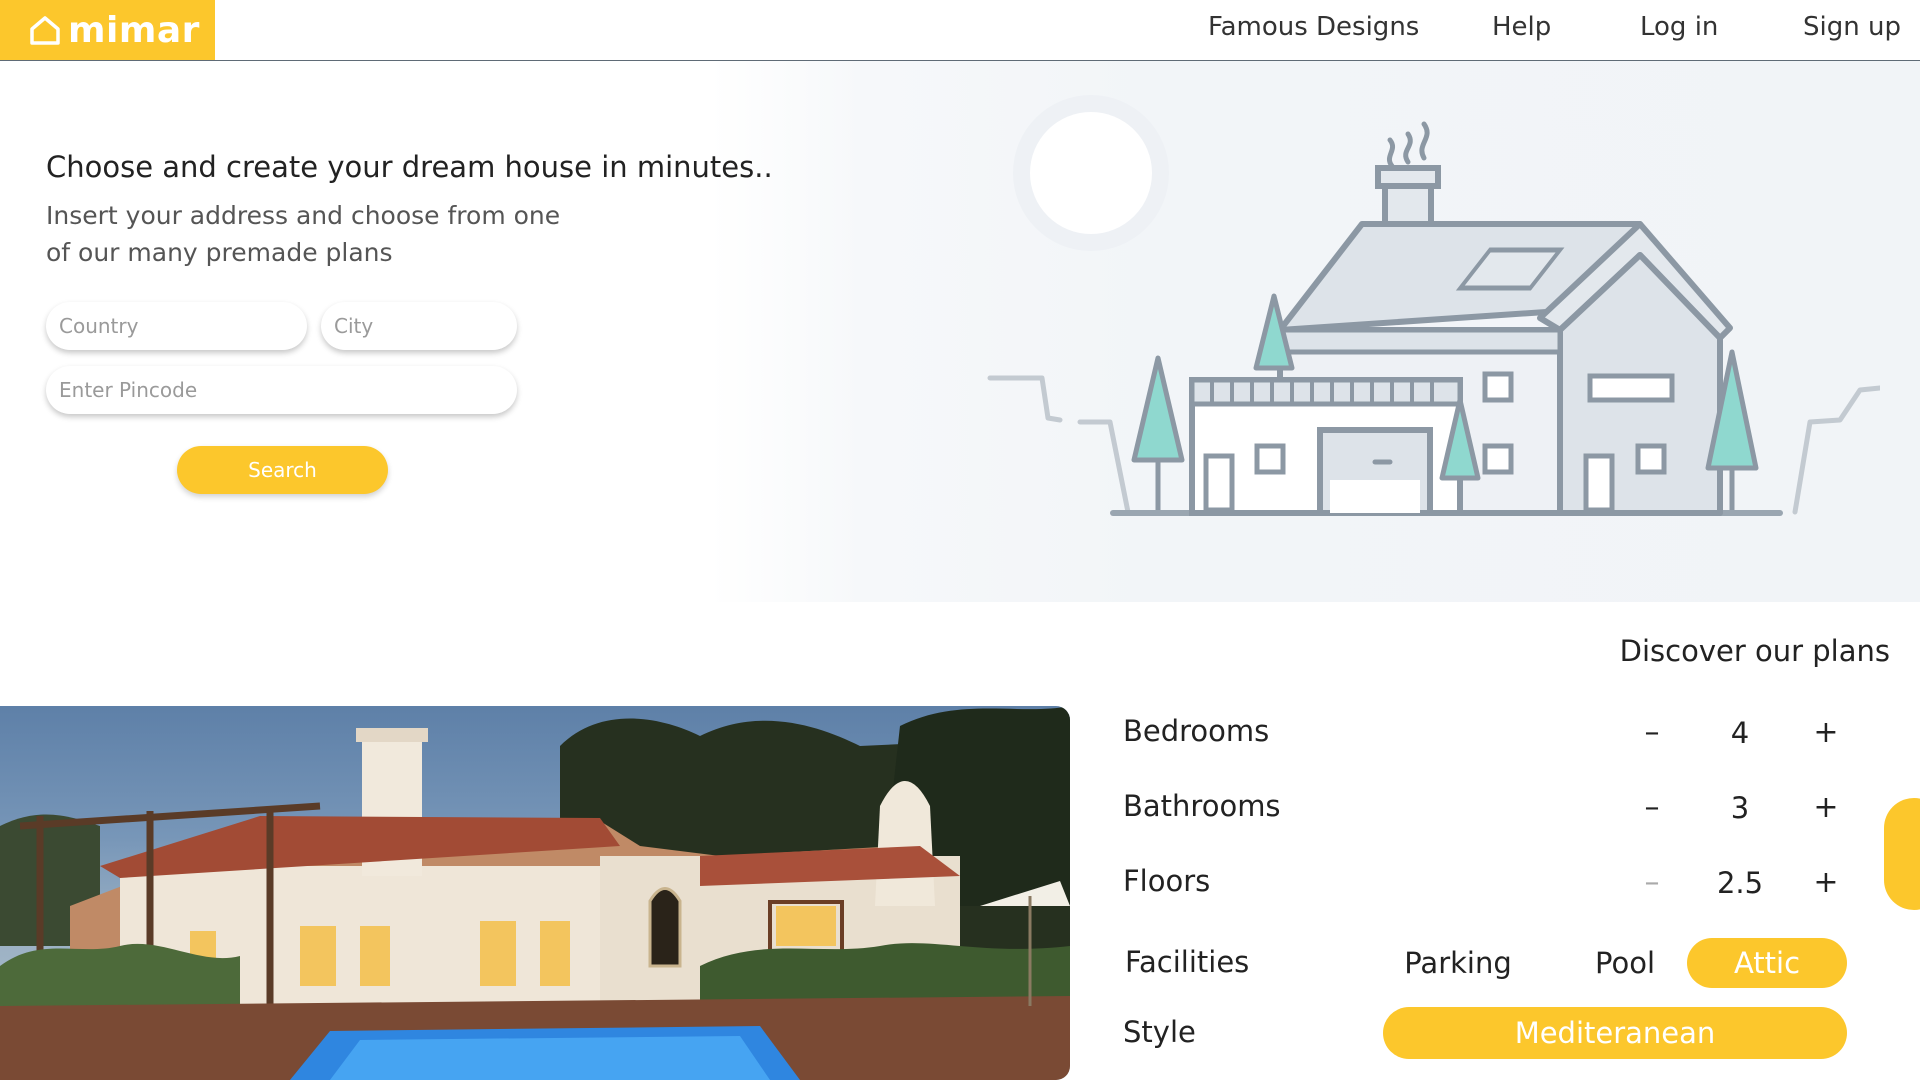 This screenshot has width=1920, height=1080. I want to click on country-input, so click(176, 326).